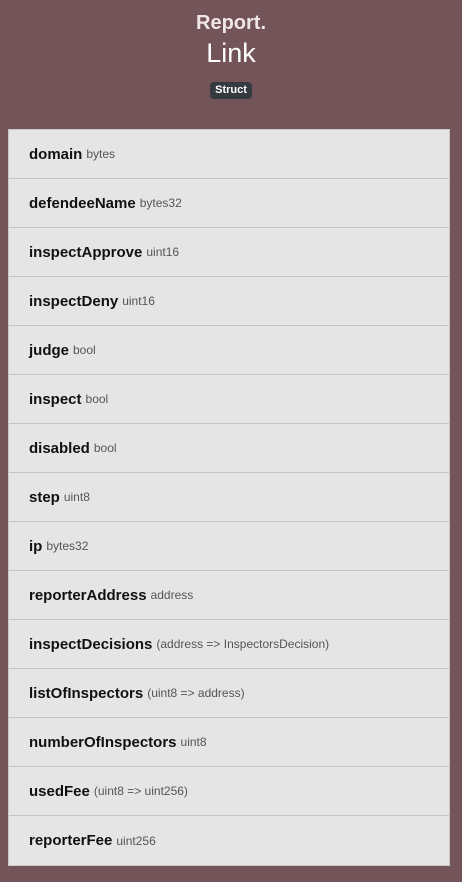 The width and height of the screenshot is (462, 882). Describe the element at coordinates (229, 154) in the screenshot. I see `field-row: domain bytes` at that location.